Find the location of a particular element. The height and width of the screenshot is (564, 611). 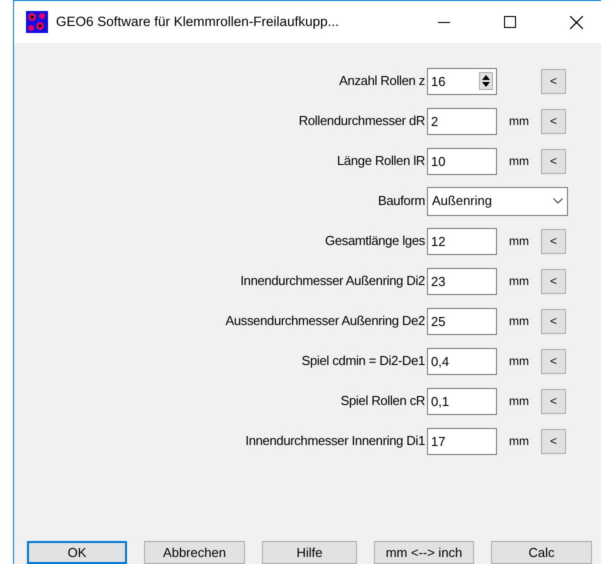

field-label: Innendurchmesser Innenring Di1 is located at coordinates (335, 441).